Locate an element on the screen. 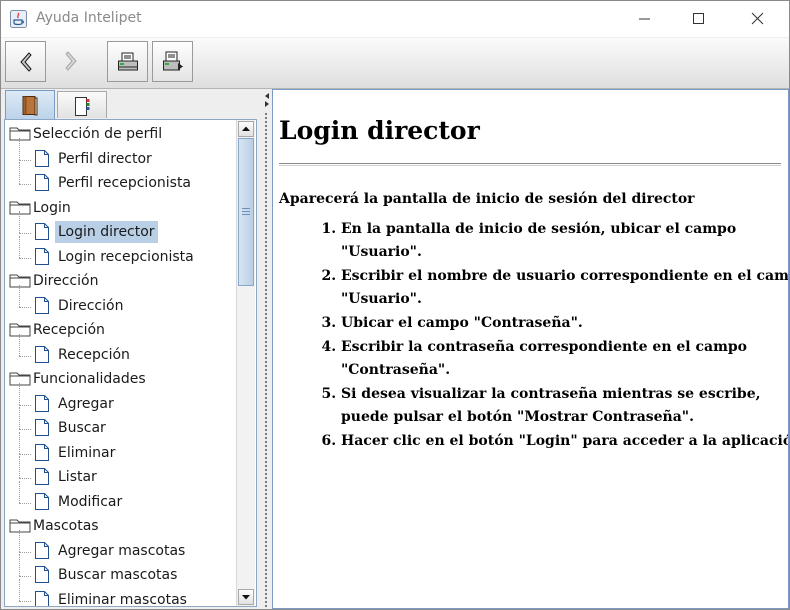 The width and height of the screenshot is (790, 610). close-button is located at coordinates (759, 19).